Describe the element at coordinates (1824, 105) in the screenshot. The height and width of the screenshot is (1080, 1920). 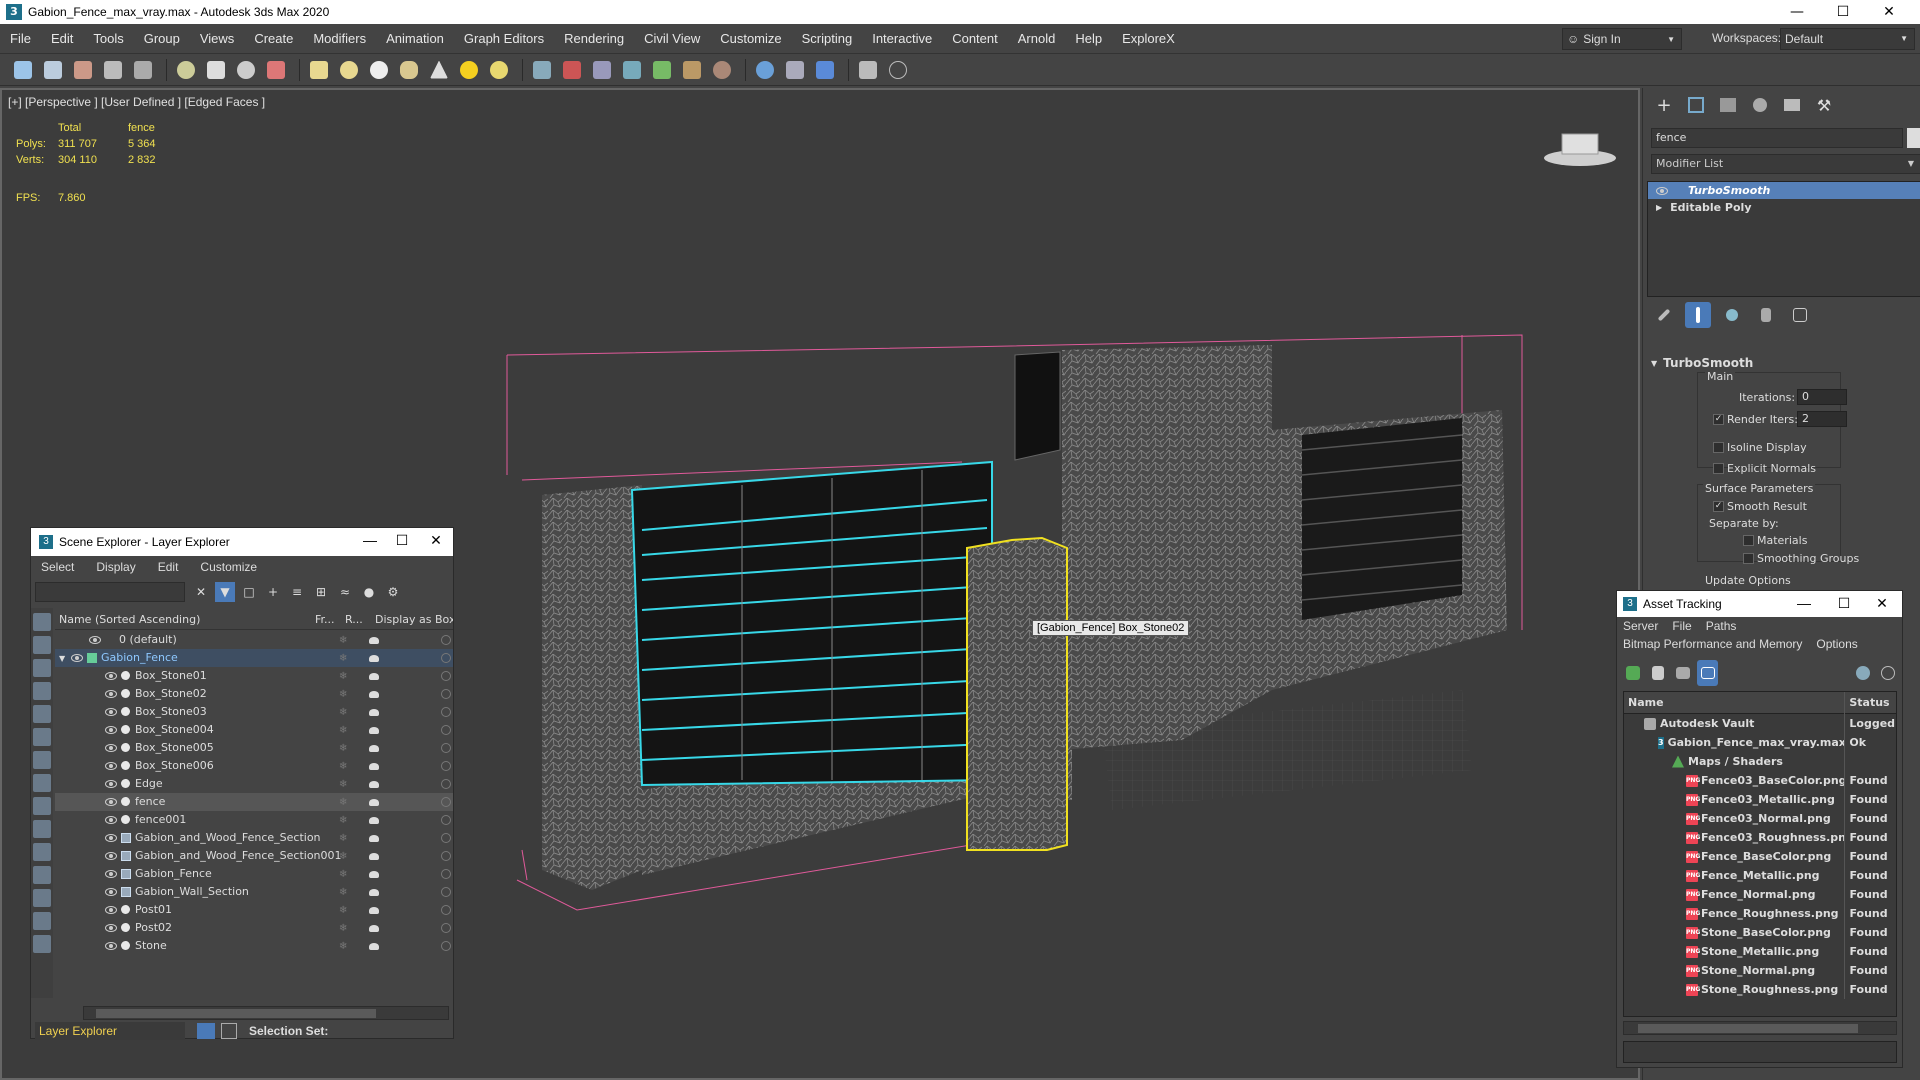
I see `utilities-tab-icon: ⚒` at that location.